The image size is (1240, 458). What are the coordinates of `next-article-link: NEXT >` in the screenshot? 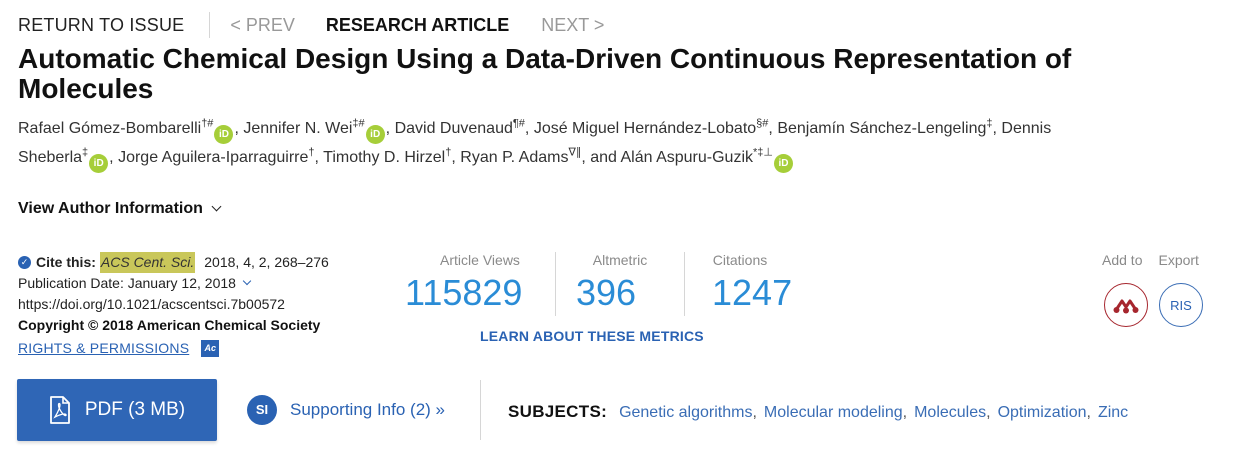 It's located at (572, 25).